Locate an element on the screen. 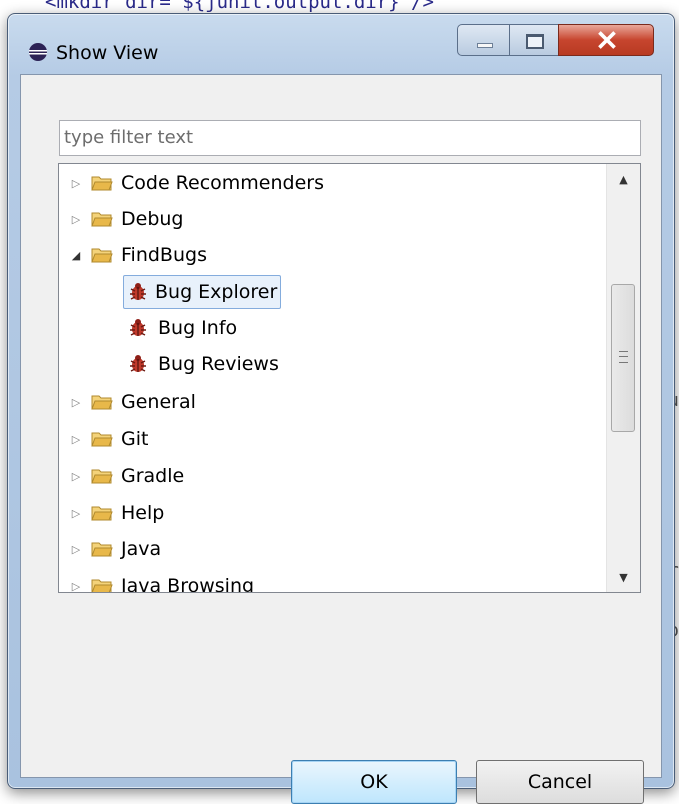 This screenshot has width=679, height=804. tree-item-label: General is located at coordinates (158, 402).